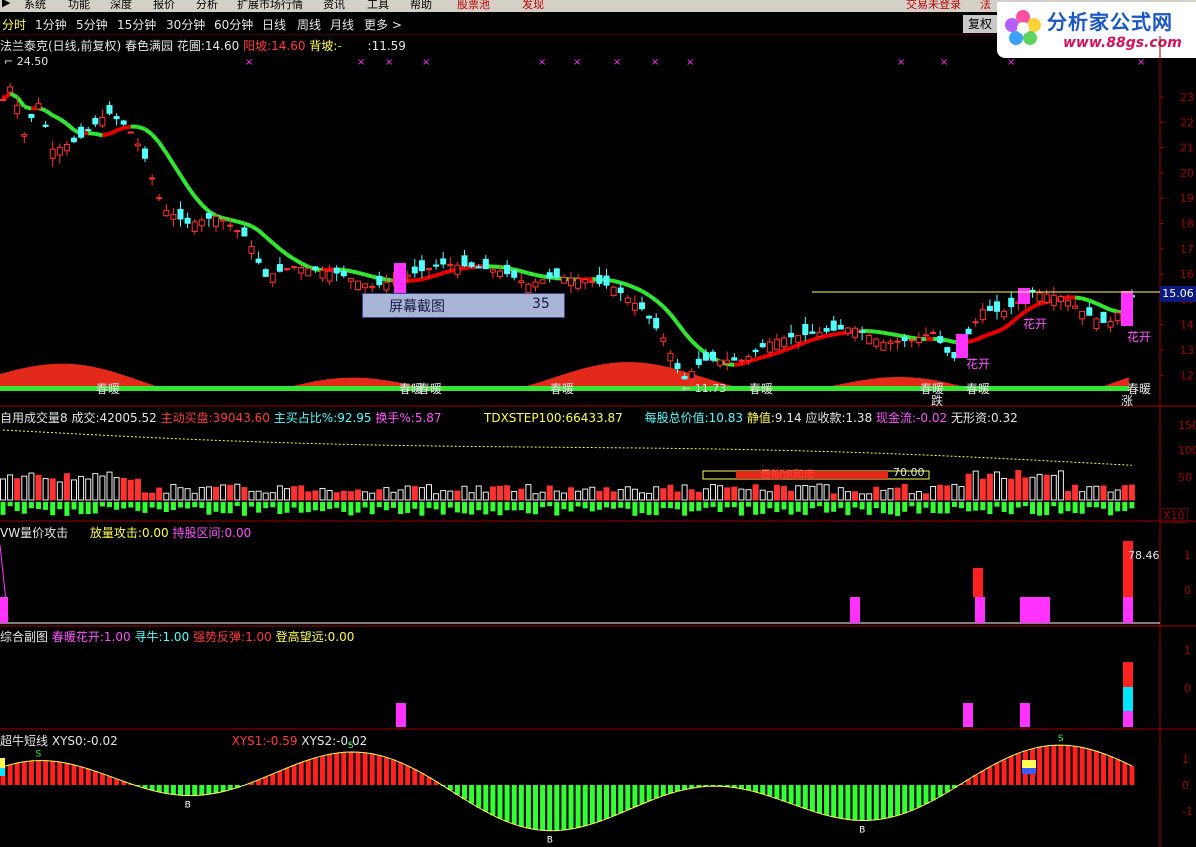 Image resolution: width=1196 pixels, height=847 pixels. Describe the element at coordinates (896, 418) in the screenshot. I see `cash-label: 现金流:` at that location.